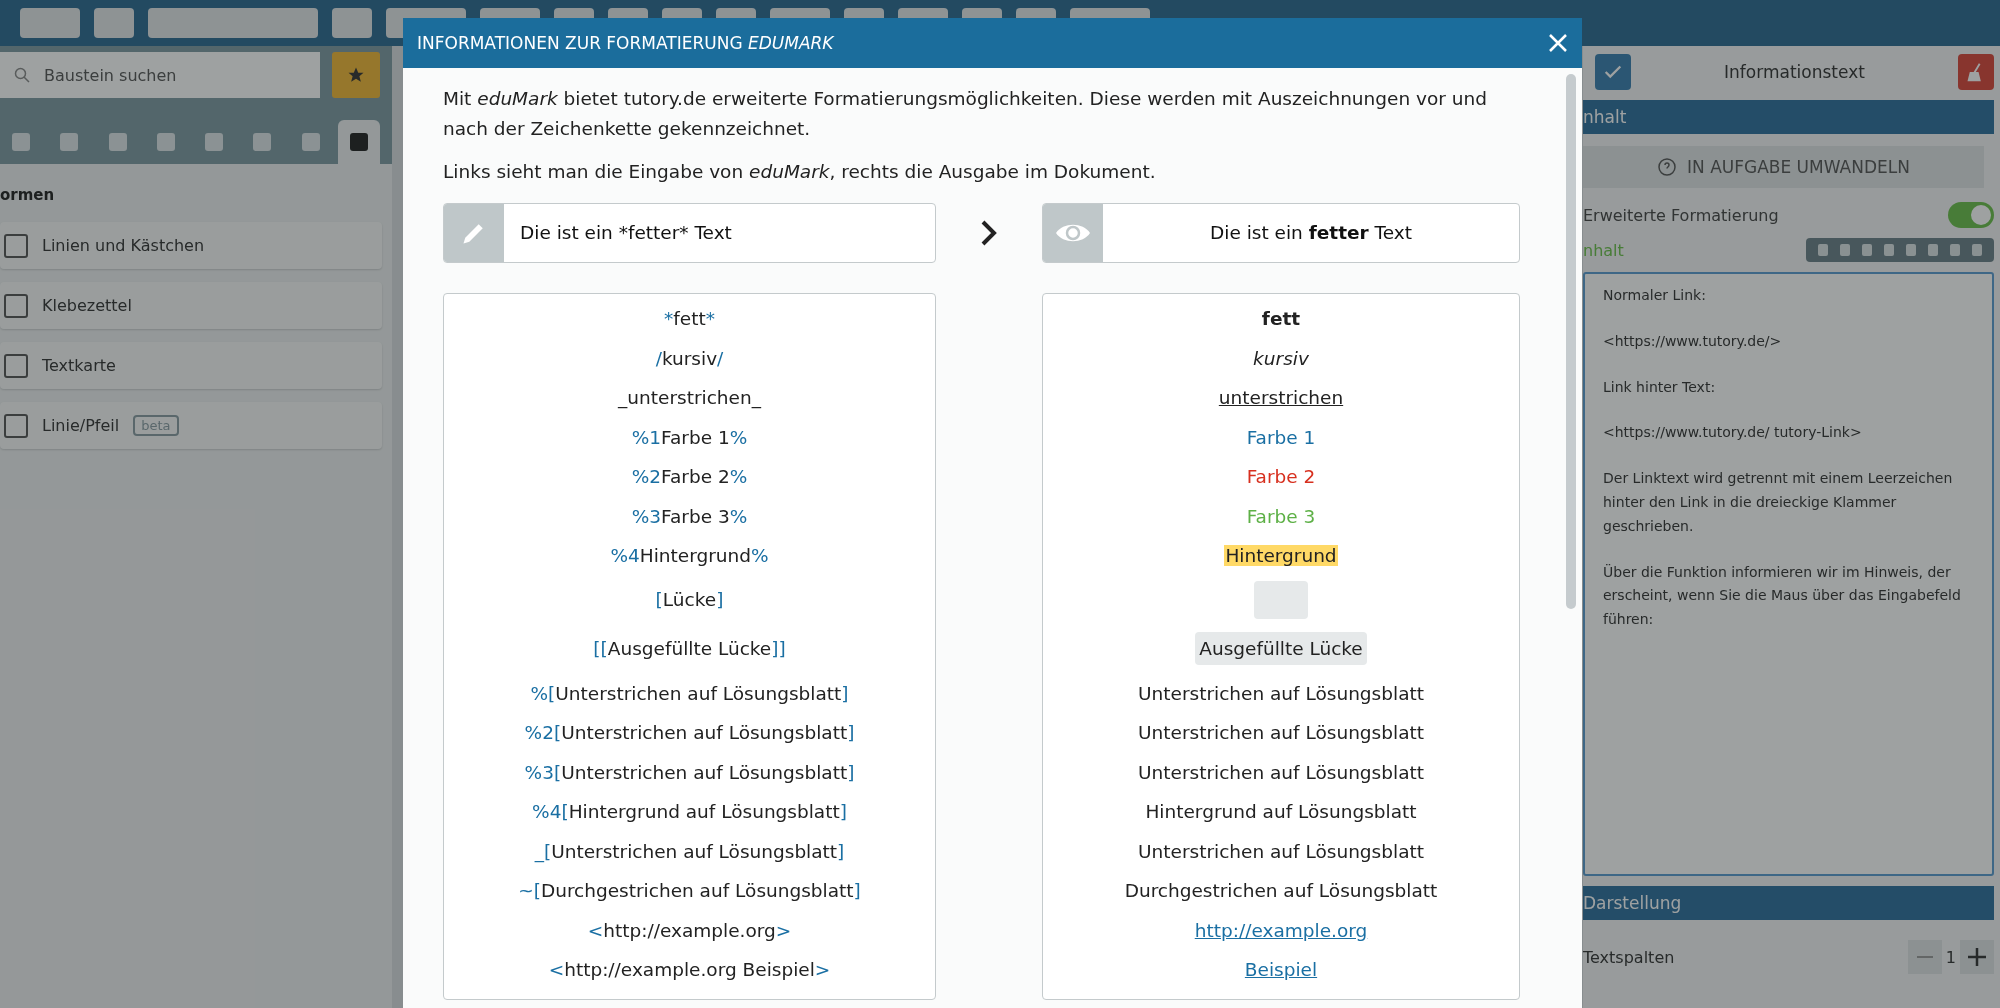 The height and width of the screenshot is (1008, 2000). What do you see at coordinates (689, 851) in the screenshot?
I see `markup-example: _[Unterstrichen auf Lösungsblatt]` at bounding box center [689, 851].